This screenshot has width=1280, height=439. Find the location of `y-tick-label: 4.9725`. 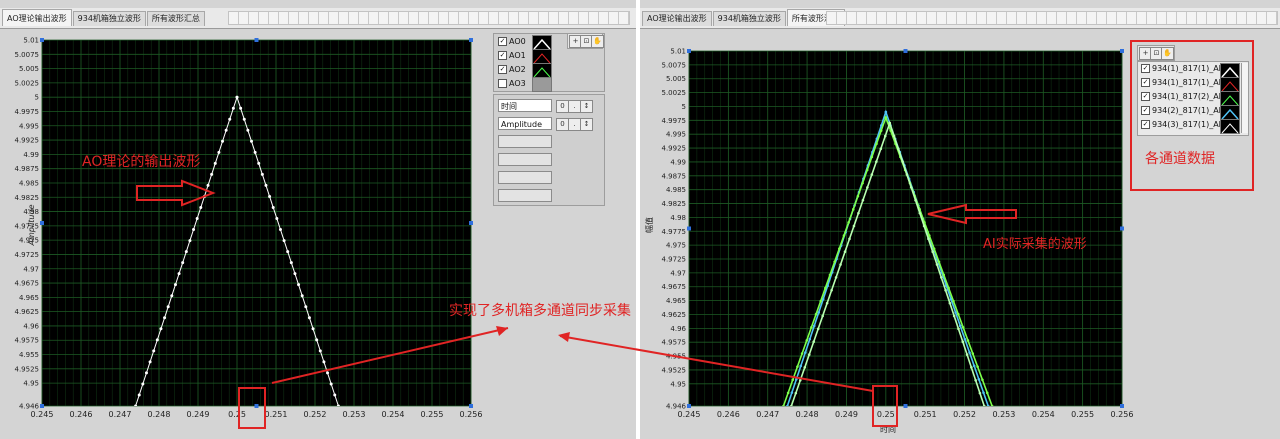

y-tick-label: 4.9725 is located at coordinates (674, 260).